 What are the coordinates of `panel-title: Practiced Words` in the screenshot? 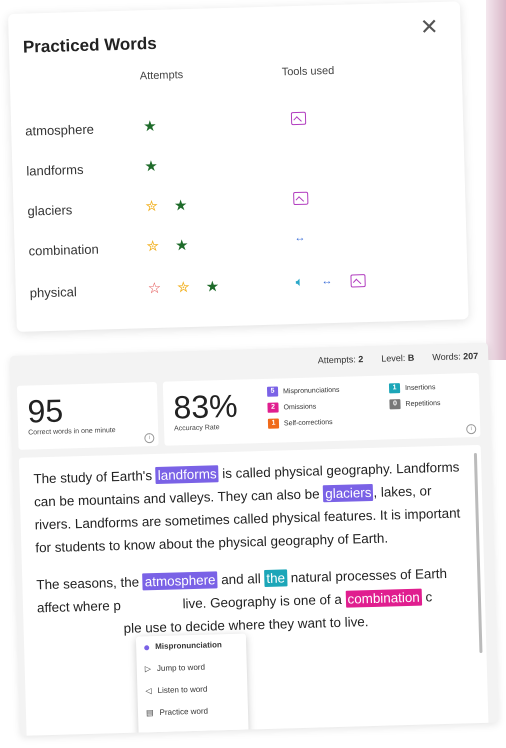 It's located at (89, 45).